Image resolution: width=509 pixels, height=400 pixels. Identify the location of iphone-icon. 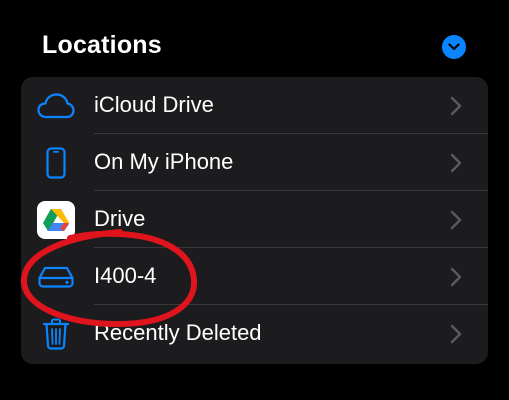
(56, 163).